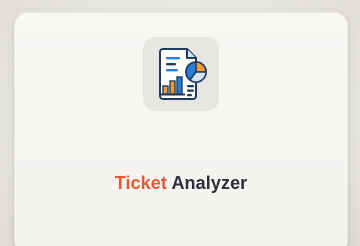  I want to click on ticket-report-icon, so click(183, 74).